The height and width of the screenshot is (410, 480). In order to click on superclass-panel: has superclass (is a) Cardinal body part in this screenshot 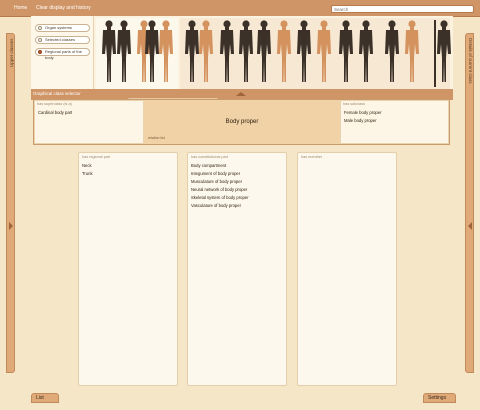, I will do `click(89, 122)`.